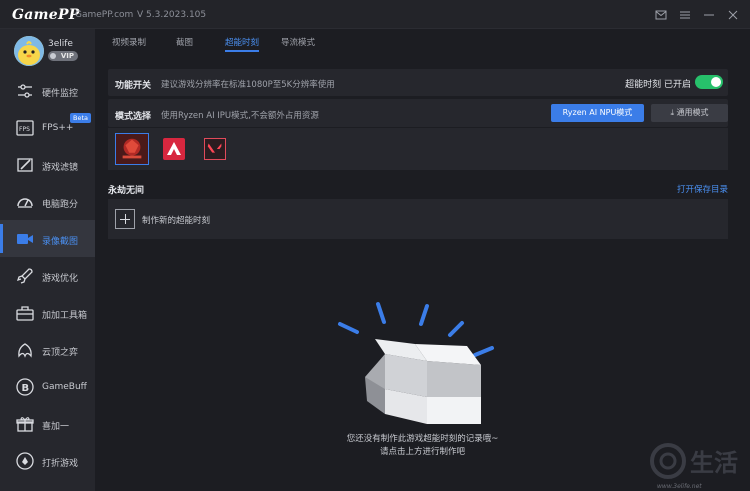 This screenshot has width=750, height=491. What do you see at coordinates (714, 463) in the screenshot?
I see `watermark-text: 生活` at bounding box center [714, 463].